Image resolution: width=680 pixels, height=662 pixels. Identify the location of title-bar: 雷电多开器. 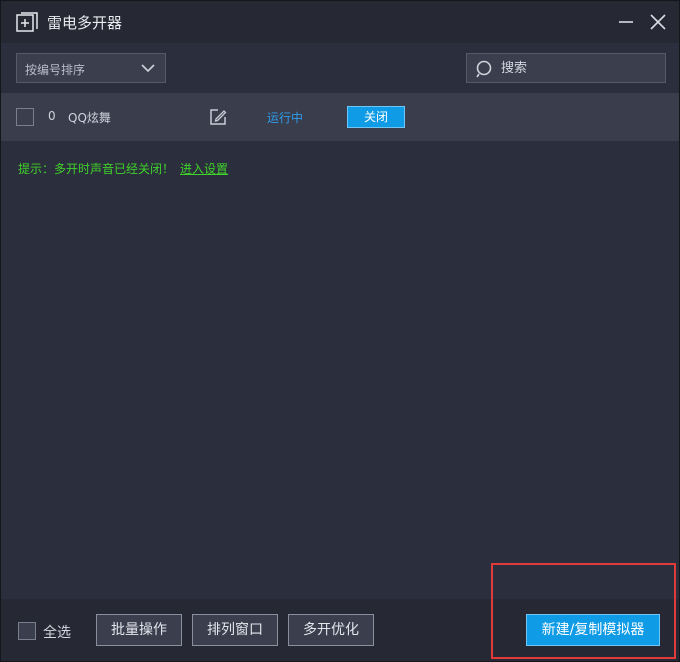
(340, 22).